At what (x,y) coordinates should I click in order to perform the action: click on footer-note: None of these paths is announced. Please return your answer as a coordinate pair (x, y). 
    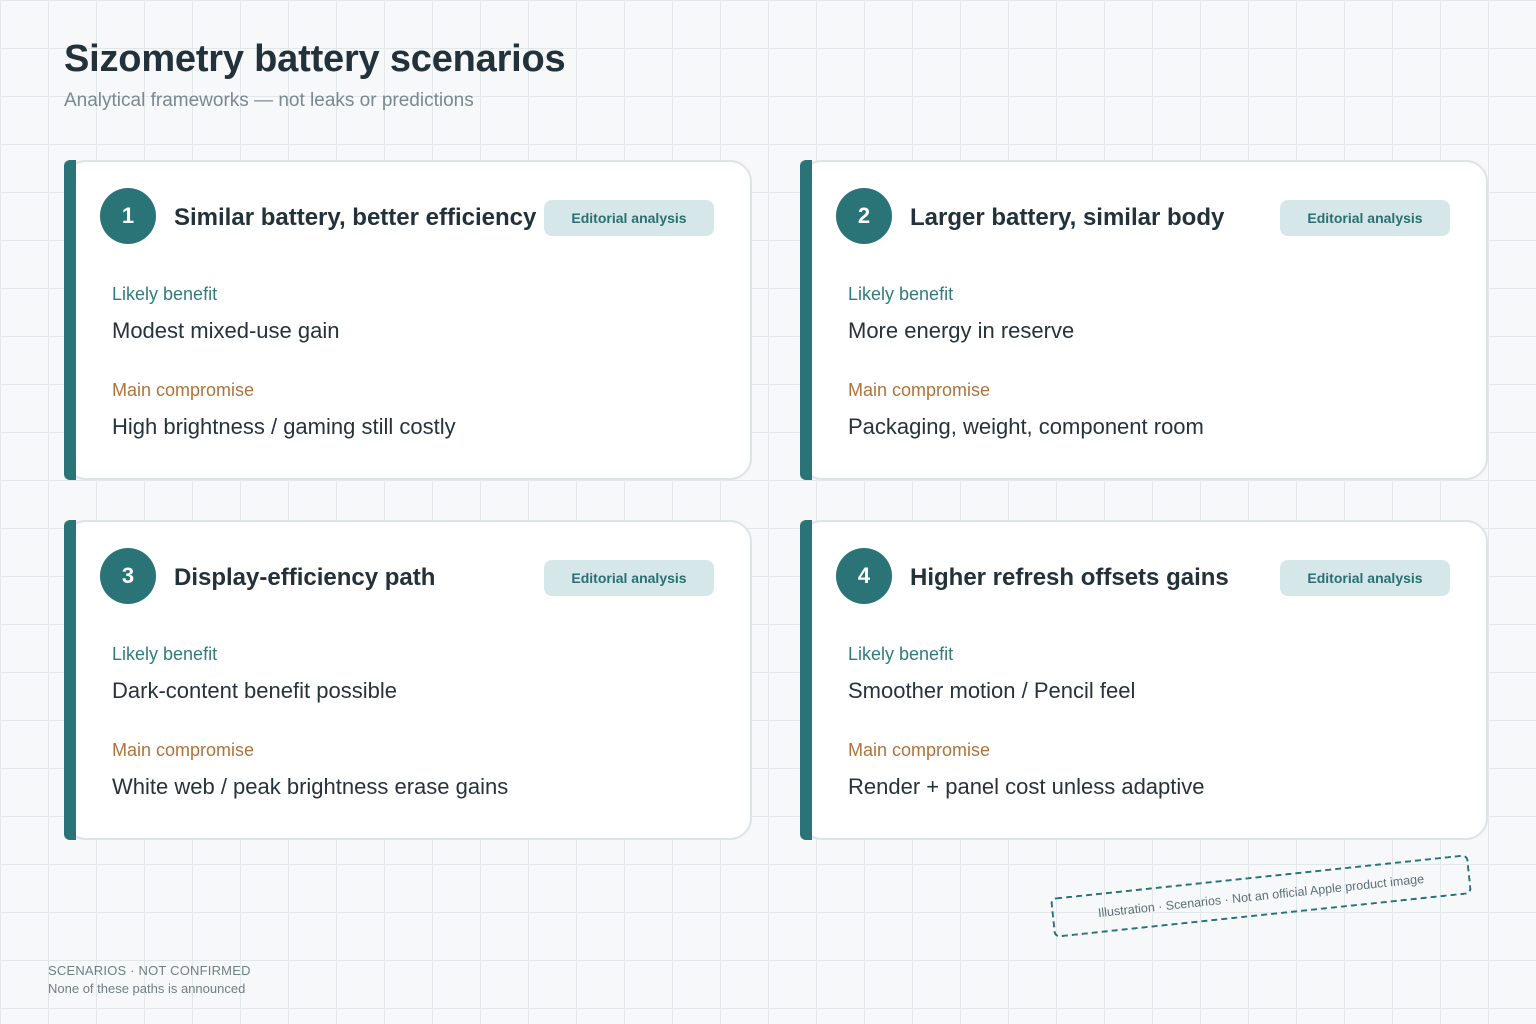
    Looking at the image, I should click on (147, 988).